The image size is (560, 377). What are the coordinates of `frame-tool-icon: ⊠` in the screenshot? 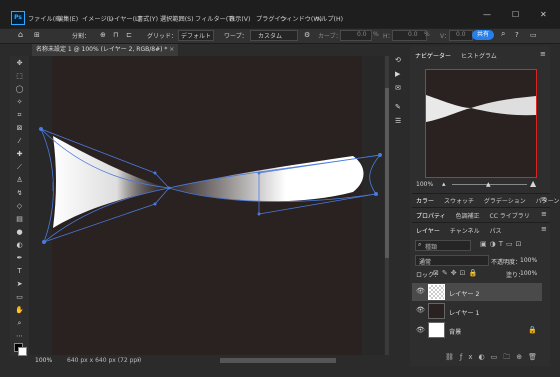 It's located at (19, 128).